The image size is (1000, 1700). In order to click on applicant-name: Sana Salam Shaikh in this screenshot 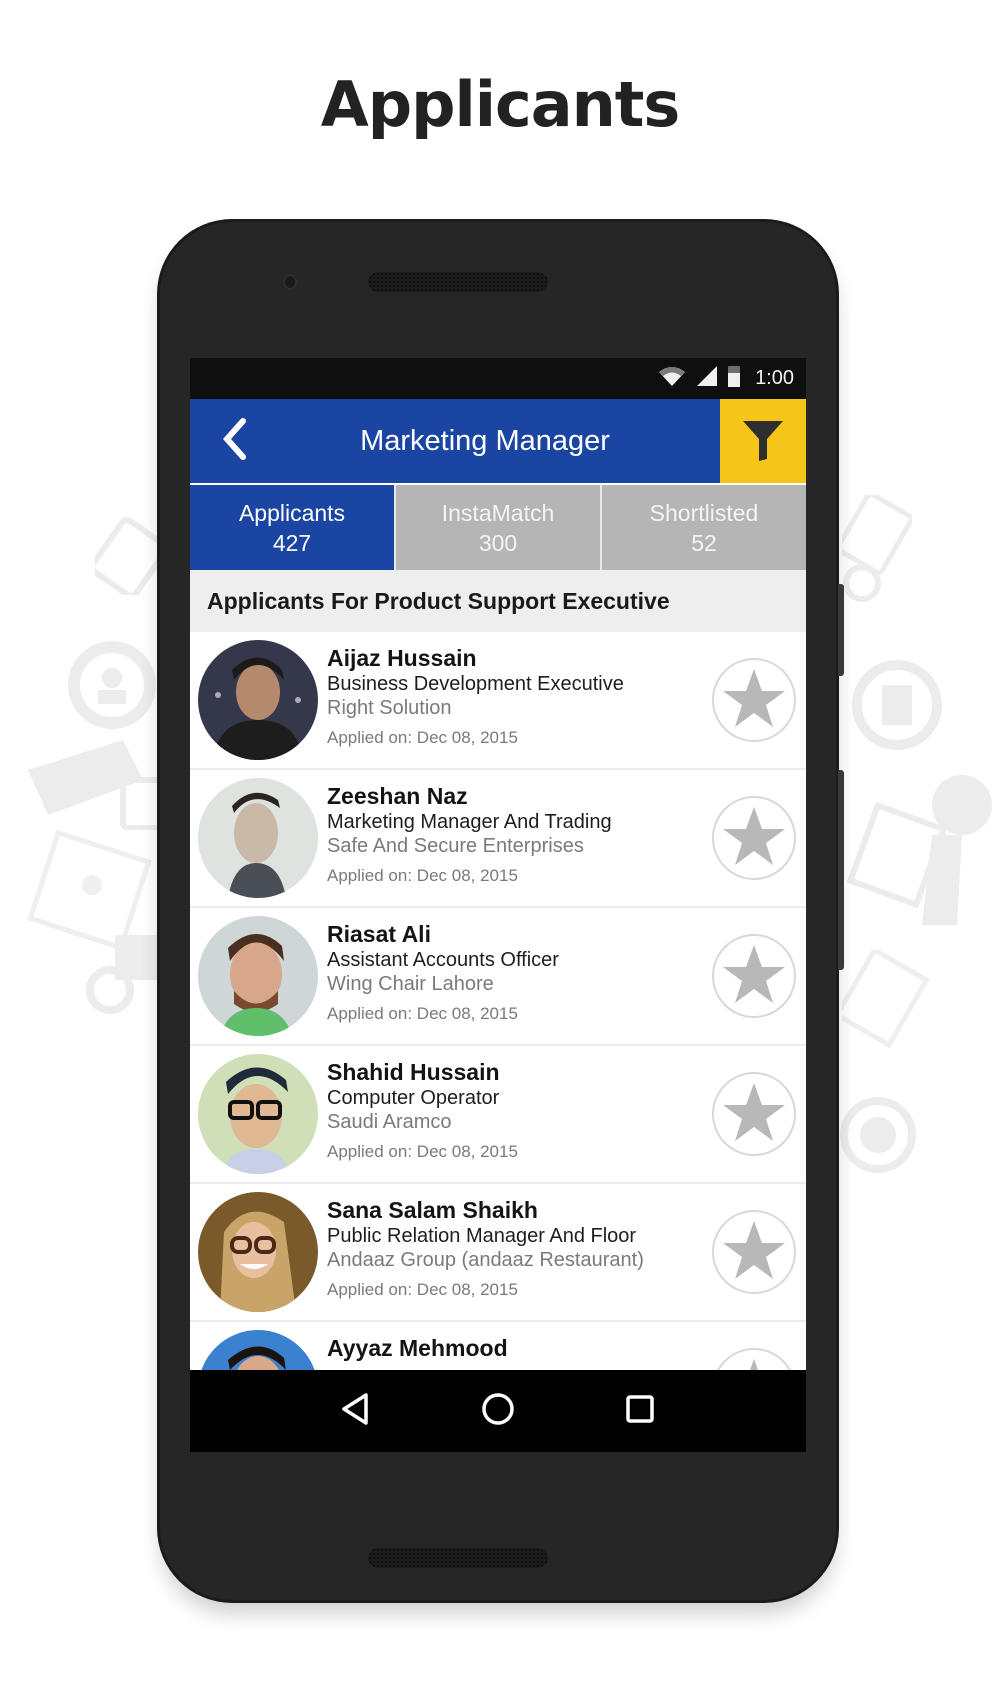, I will do `click(507, 1210)`.